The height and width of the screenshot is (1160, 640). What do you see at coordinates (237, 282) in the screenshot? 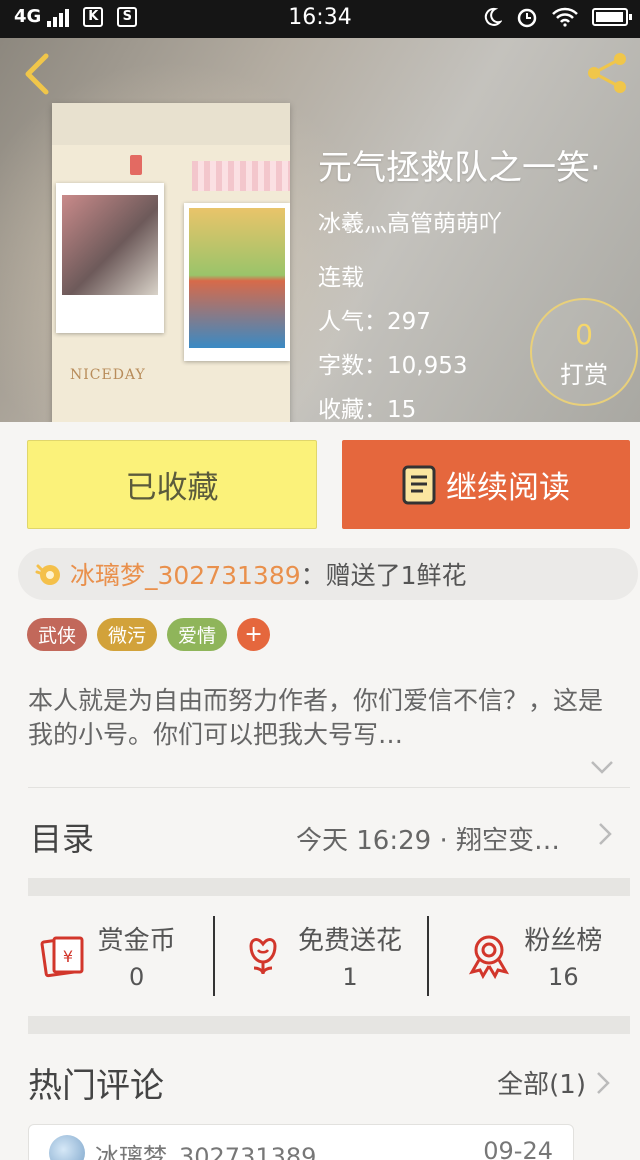
I see `cover-photo-right` at bounding box center [237, 282].